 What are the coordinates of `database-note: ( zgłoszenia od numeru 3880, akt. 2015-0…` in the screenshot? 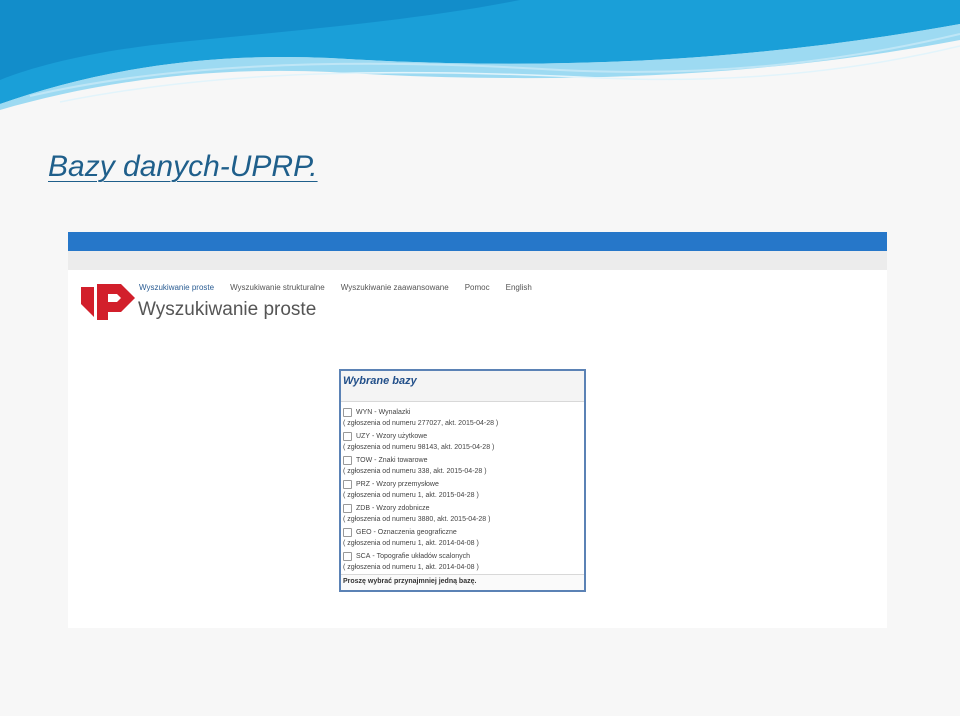 It's located at (417, 519).